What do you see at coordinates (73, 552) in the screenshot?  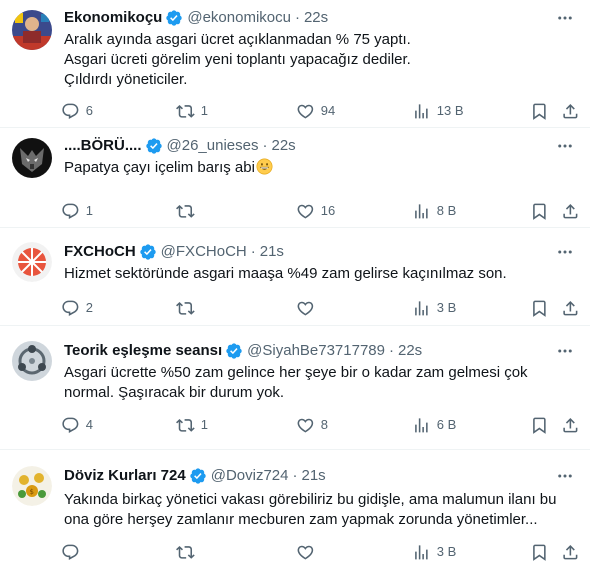 I see `reply-button` at bounding box center [73, 552].